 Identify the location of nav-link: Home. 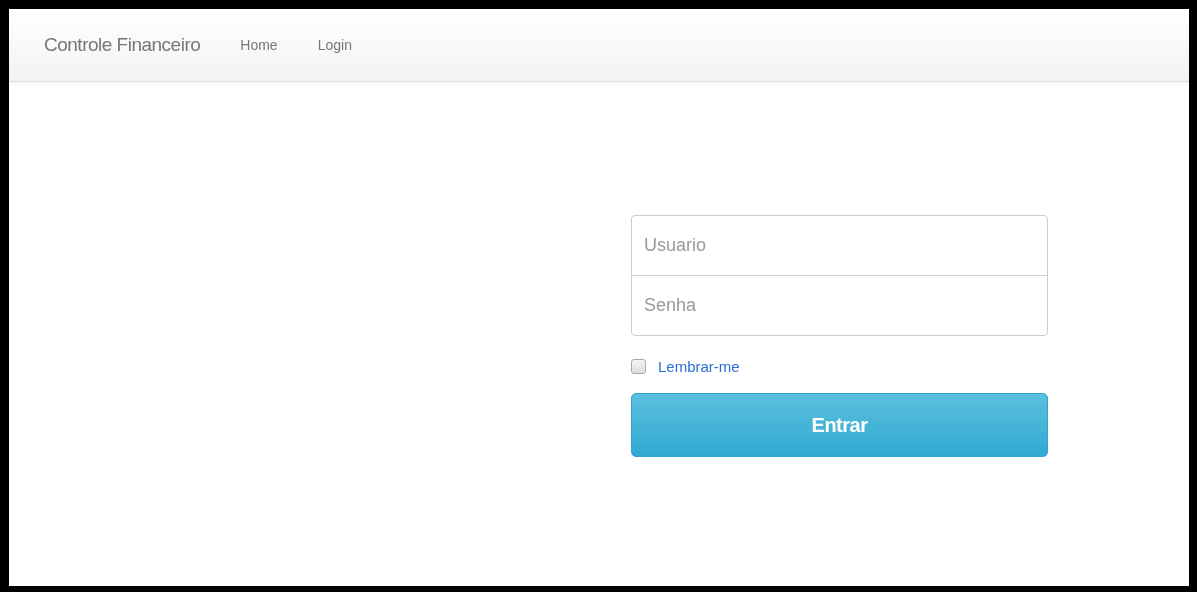
(259, 45).